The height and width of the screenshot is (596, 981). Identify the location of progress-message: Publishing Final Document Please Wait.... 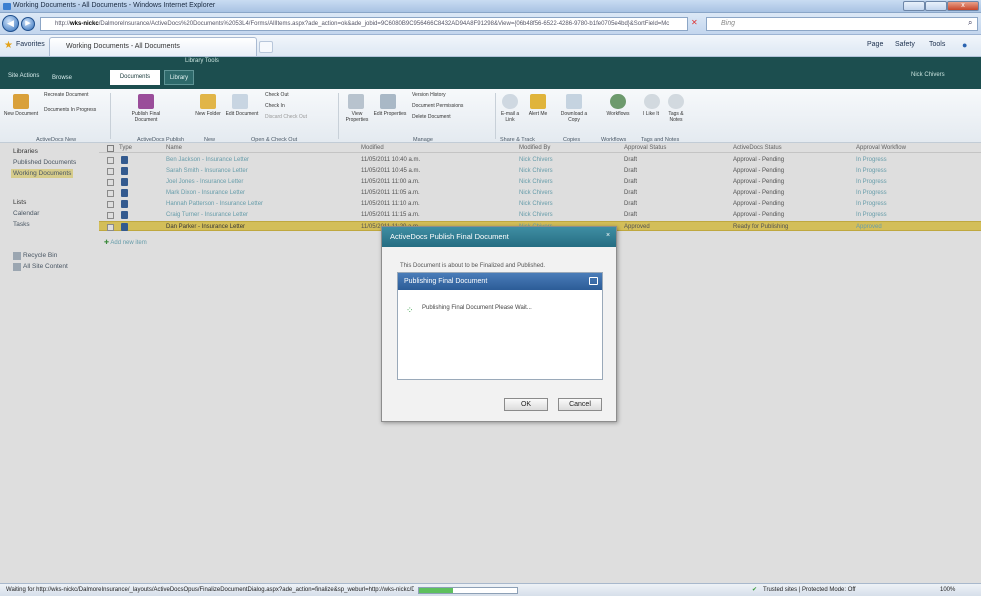
(477, 308).